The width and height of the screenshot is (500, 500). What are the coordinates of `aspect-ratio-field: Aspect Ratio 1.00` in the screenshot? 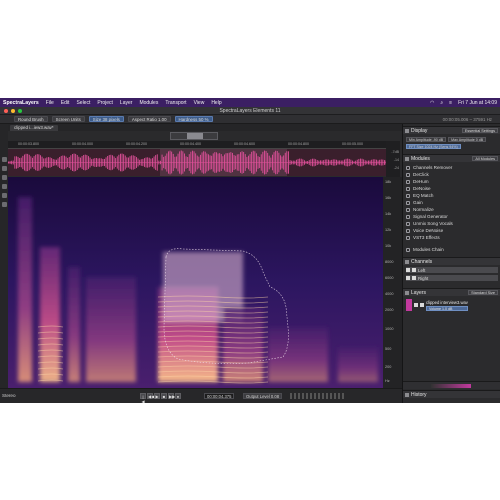 It's located at (149, 119).